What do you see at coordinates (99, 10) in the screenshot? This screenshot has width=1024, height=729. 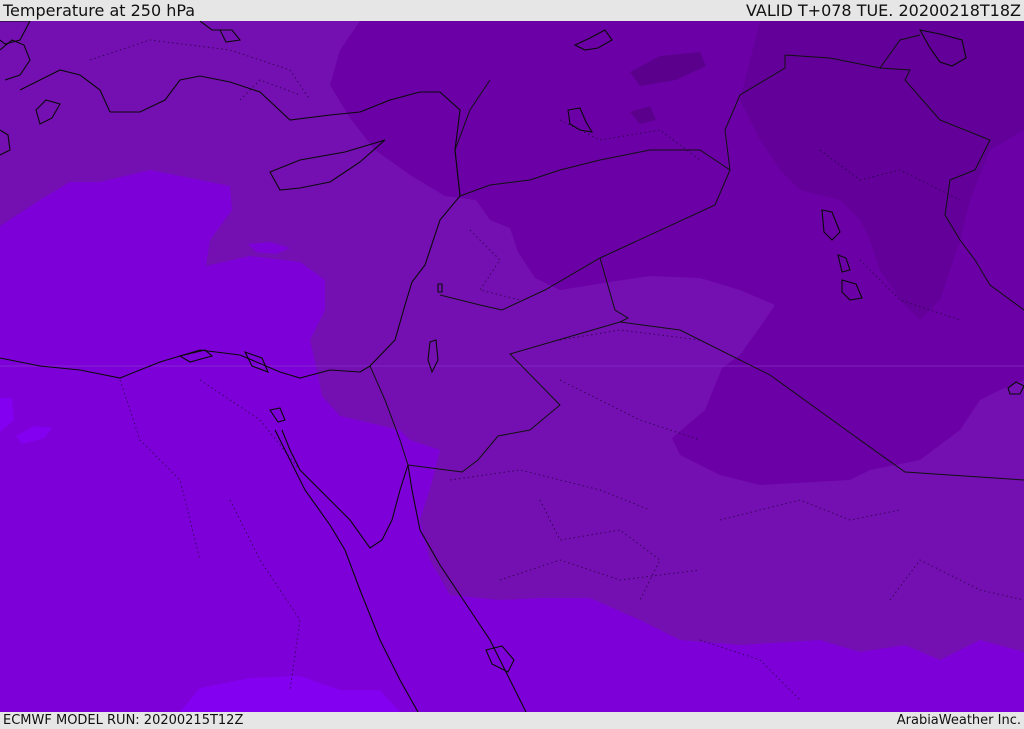 I see `map-title: Temperature at 250 hPa` at bounding box center [99, 10].